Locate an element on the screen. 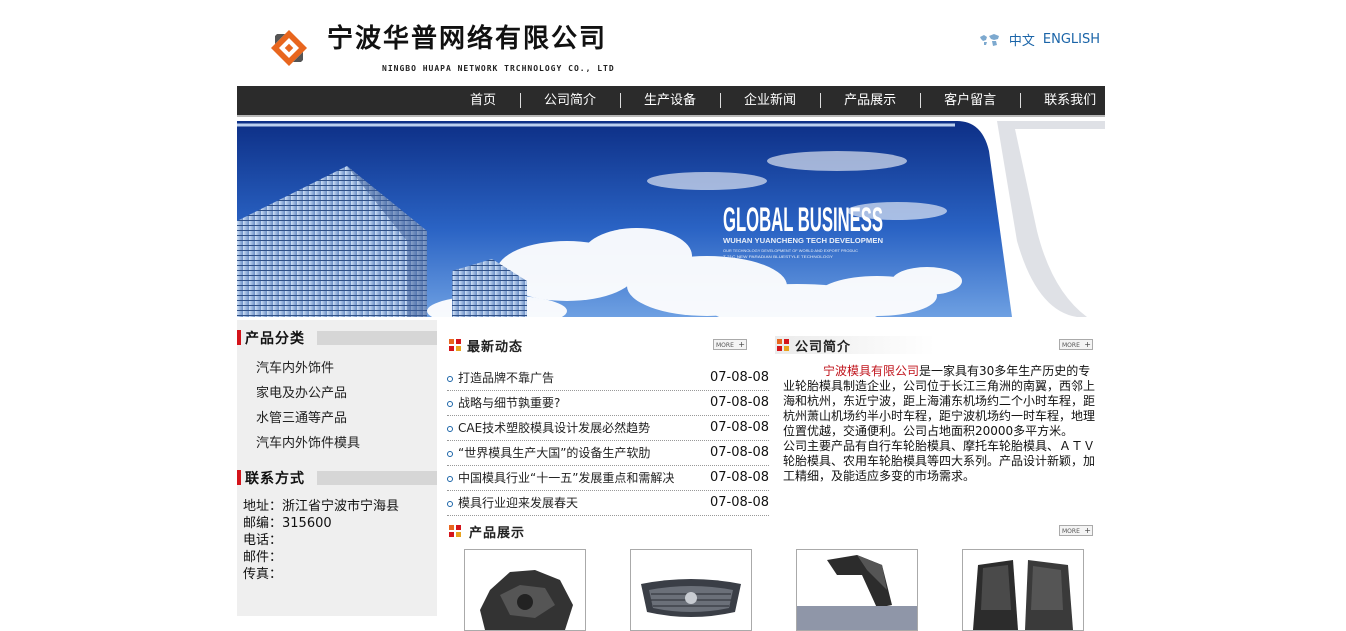 The height and width of the screenshot is (631, 1346). intro-company-link: 宁波模具有限公司 is located at coordinates (871, 371).